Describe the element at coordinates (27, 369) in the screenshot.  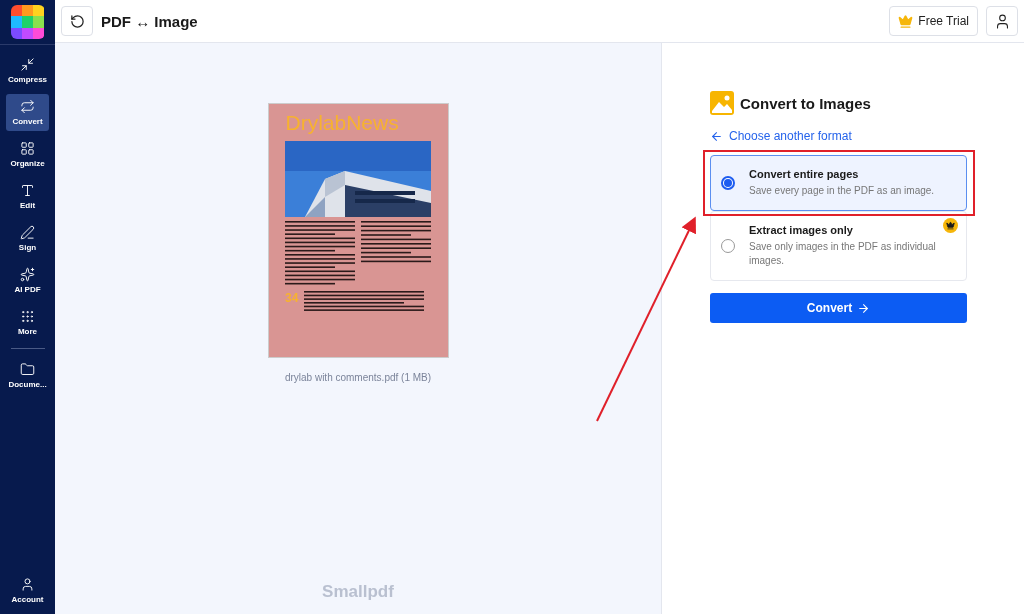
I see `folder-icon` at that location.